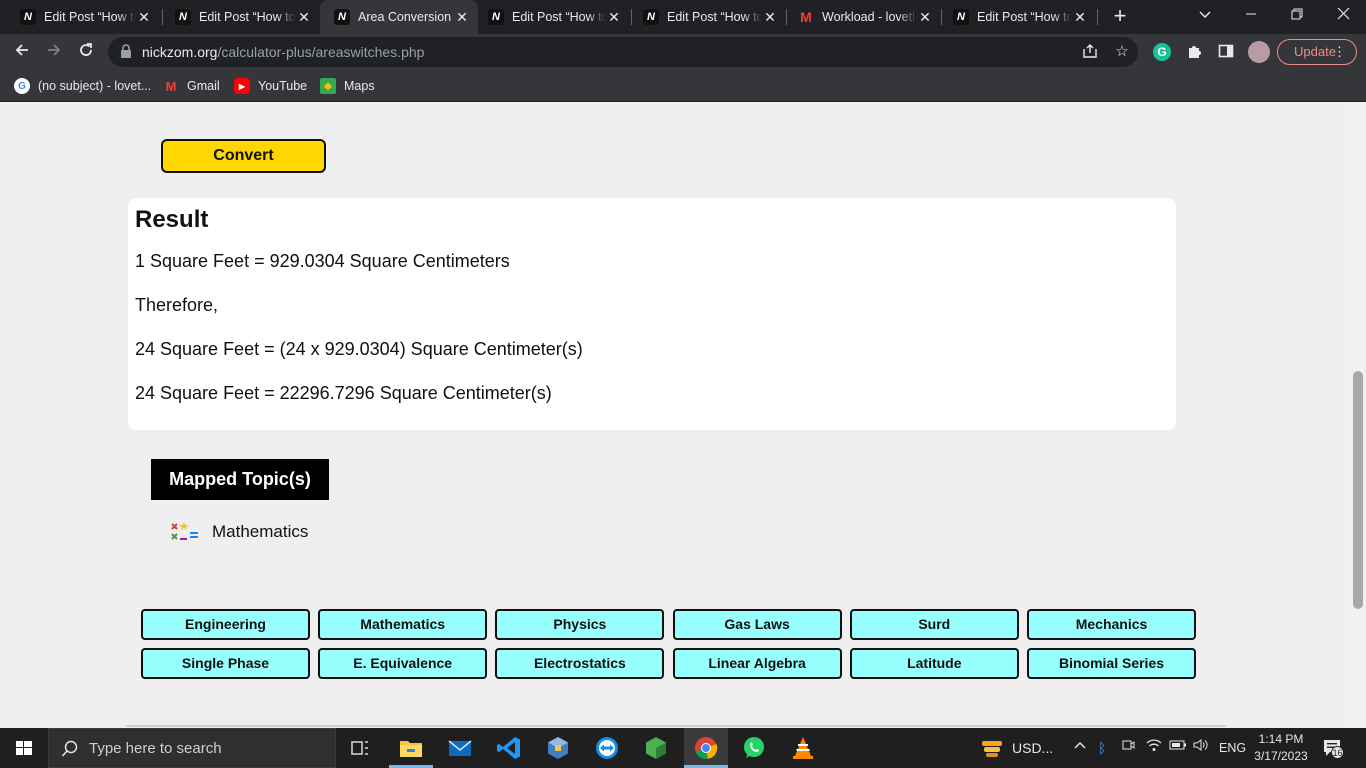 The image size is (1366, 768). What do you see at coordinates (1201, 748) in the screenshot?
I see `volume-icon` at bounding box center [1201, 748].